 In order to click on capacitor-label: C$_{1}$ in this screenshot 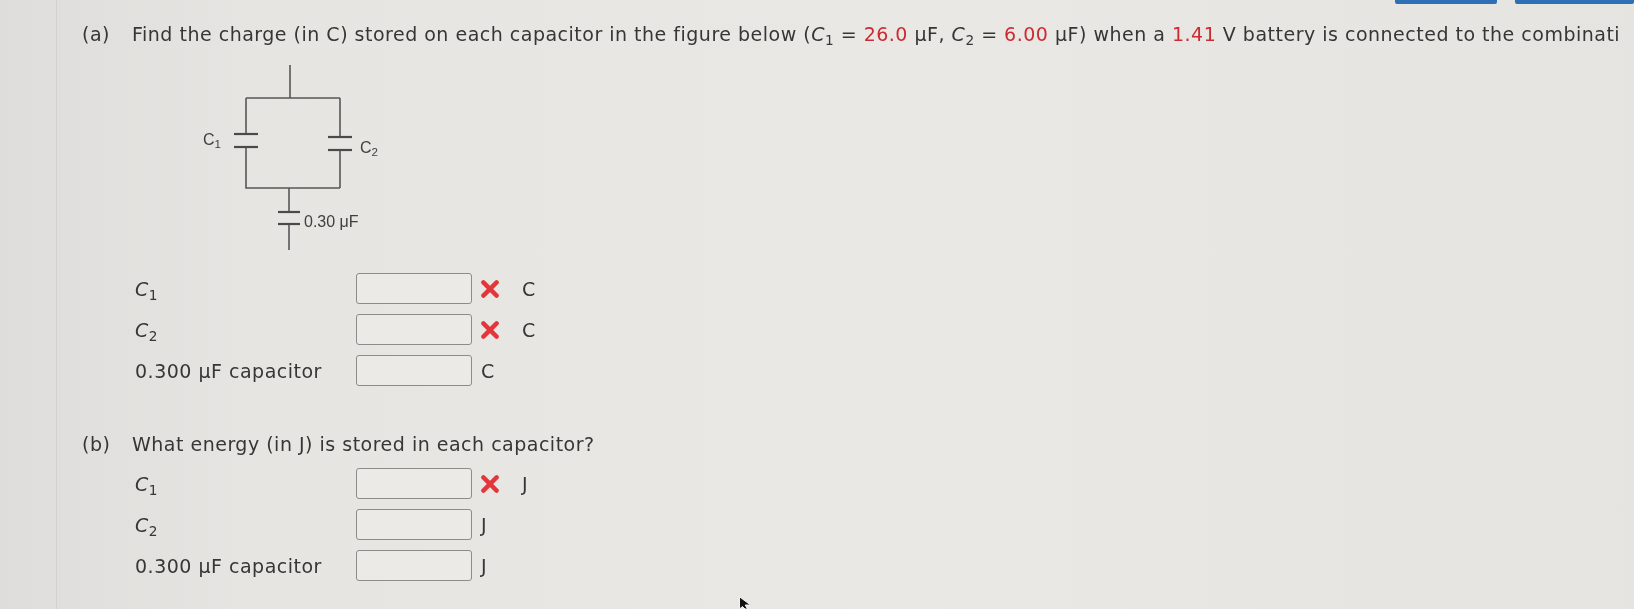, I will do `click(212, 140)`.